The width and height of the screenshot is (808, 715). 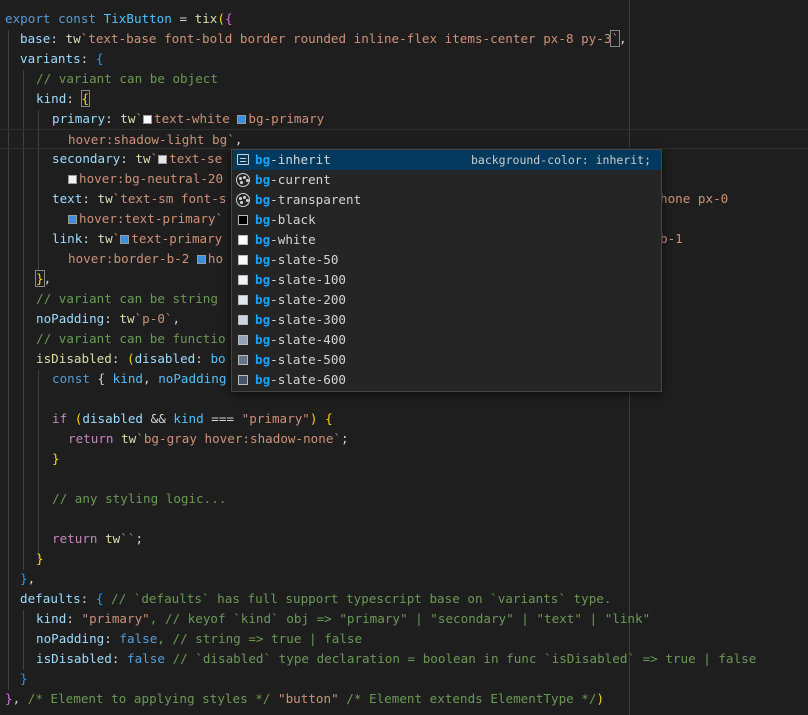 What do you see at coordinates (308, 299) in the screenshot?
I see `suggest-rest-text: -slate-200` at bounding box center [308, 299].